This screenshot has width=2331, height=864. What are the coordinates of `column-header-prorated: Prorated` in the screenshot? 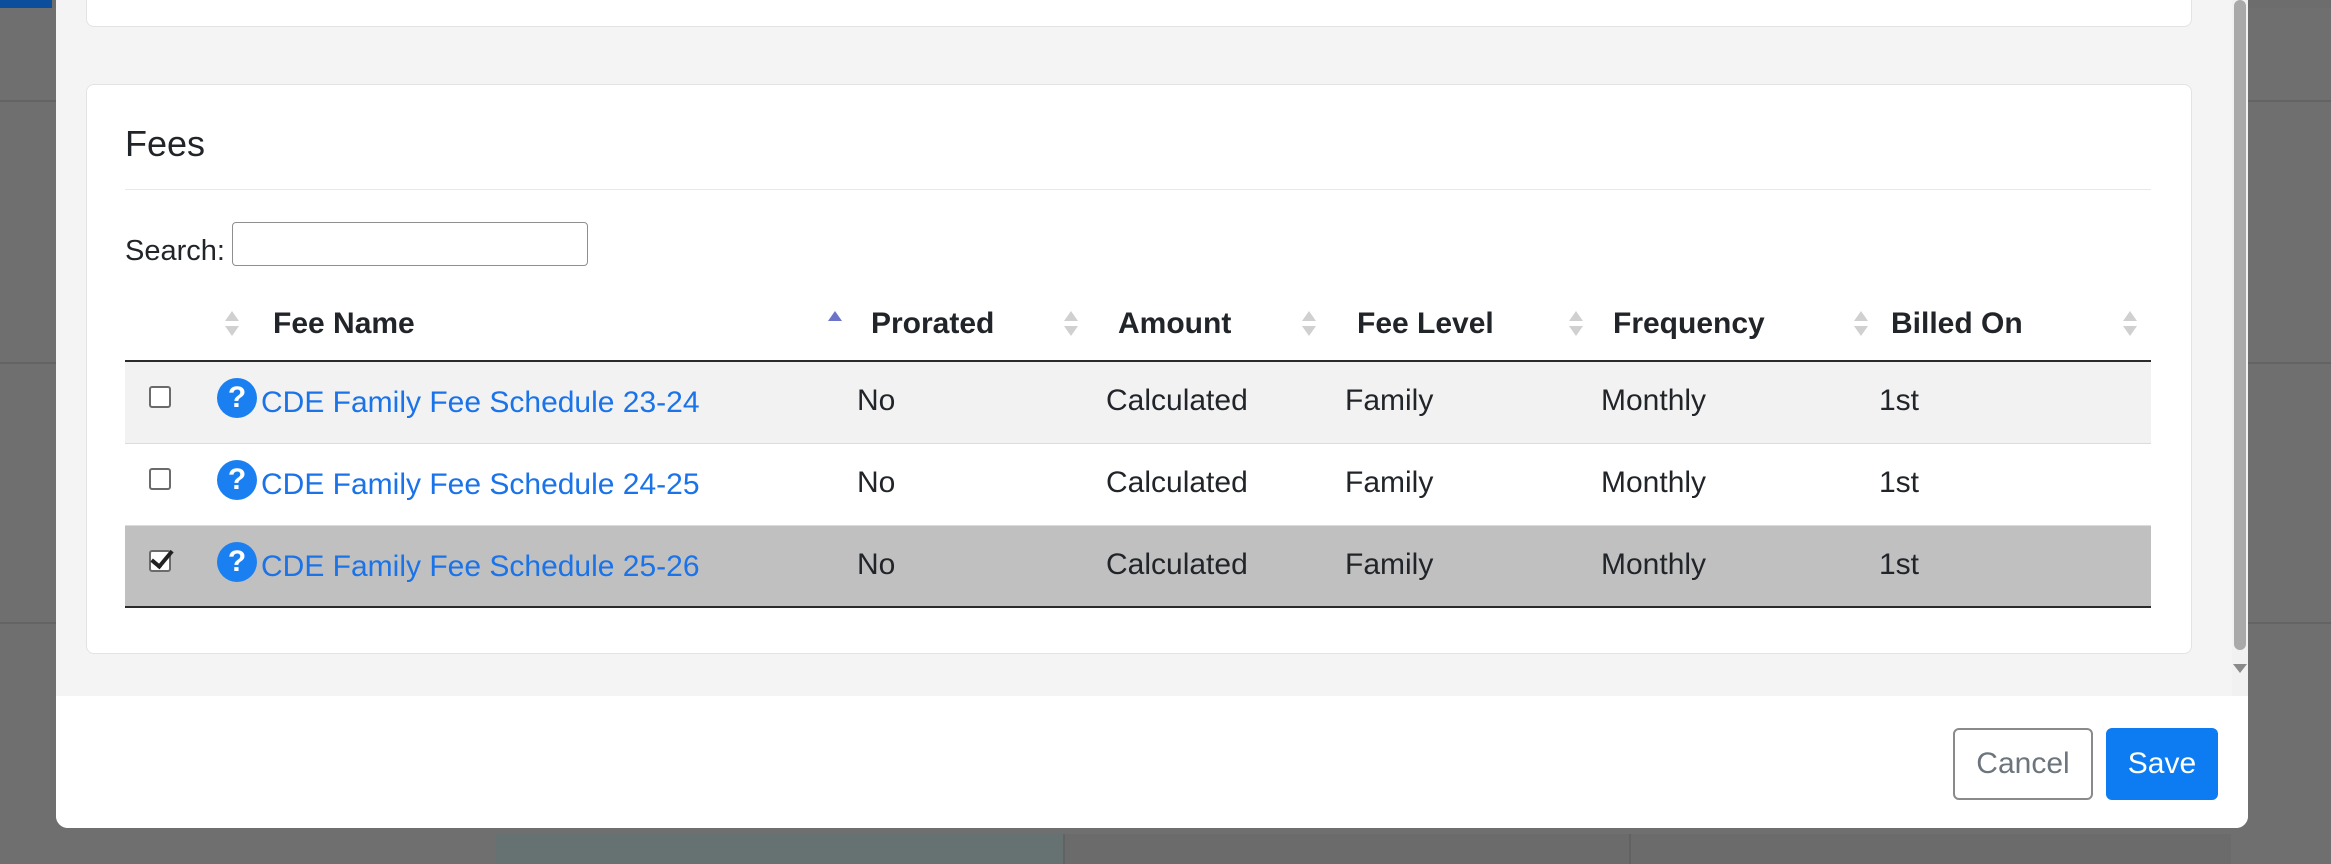 It's located at (980, 326).